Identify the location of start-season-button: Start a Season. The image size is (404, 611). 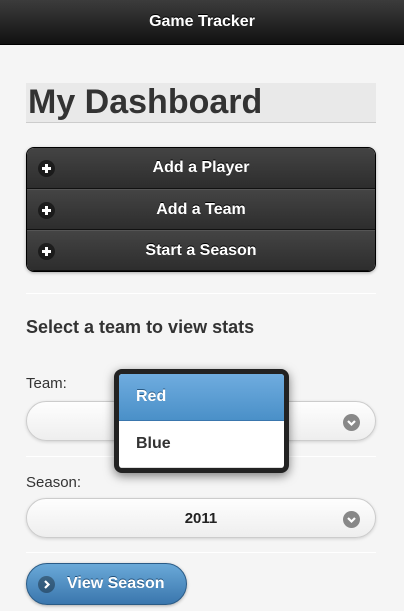
(201, 250).